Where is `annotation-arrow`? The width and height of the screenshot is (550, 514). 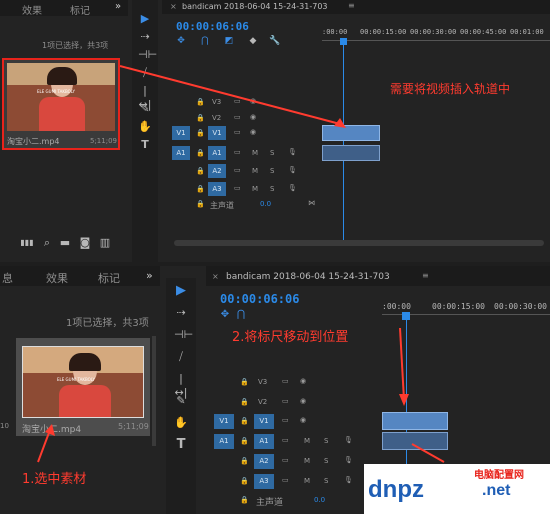 annotation-arrow is located at coordinates (232, 96).